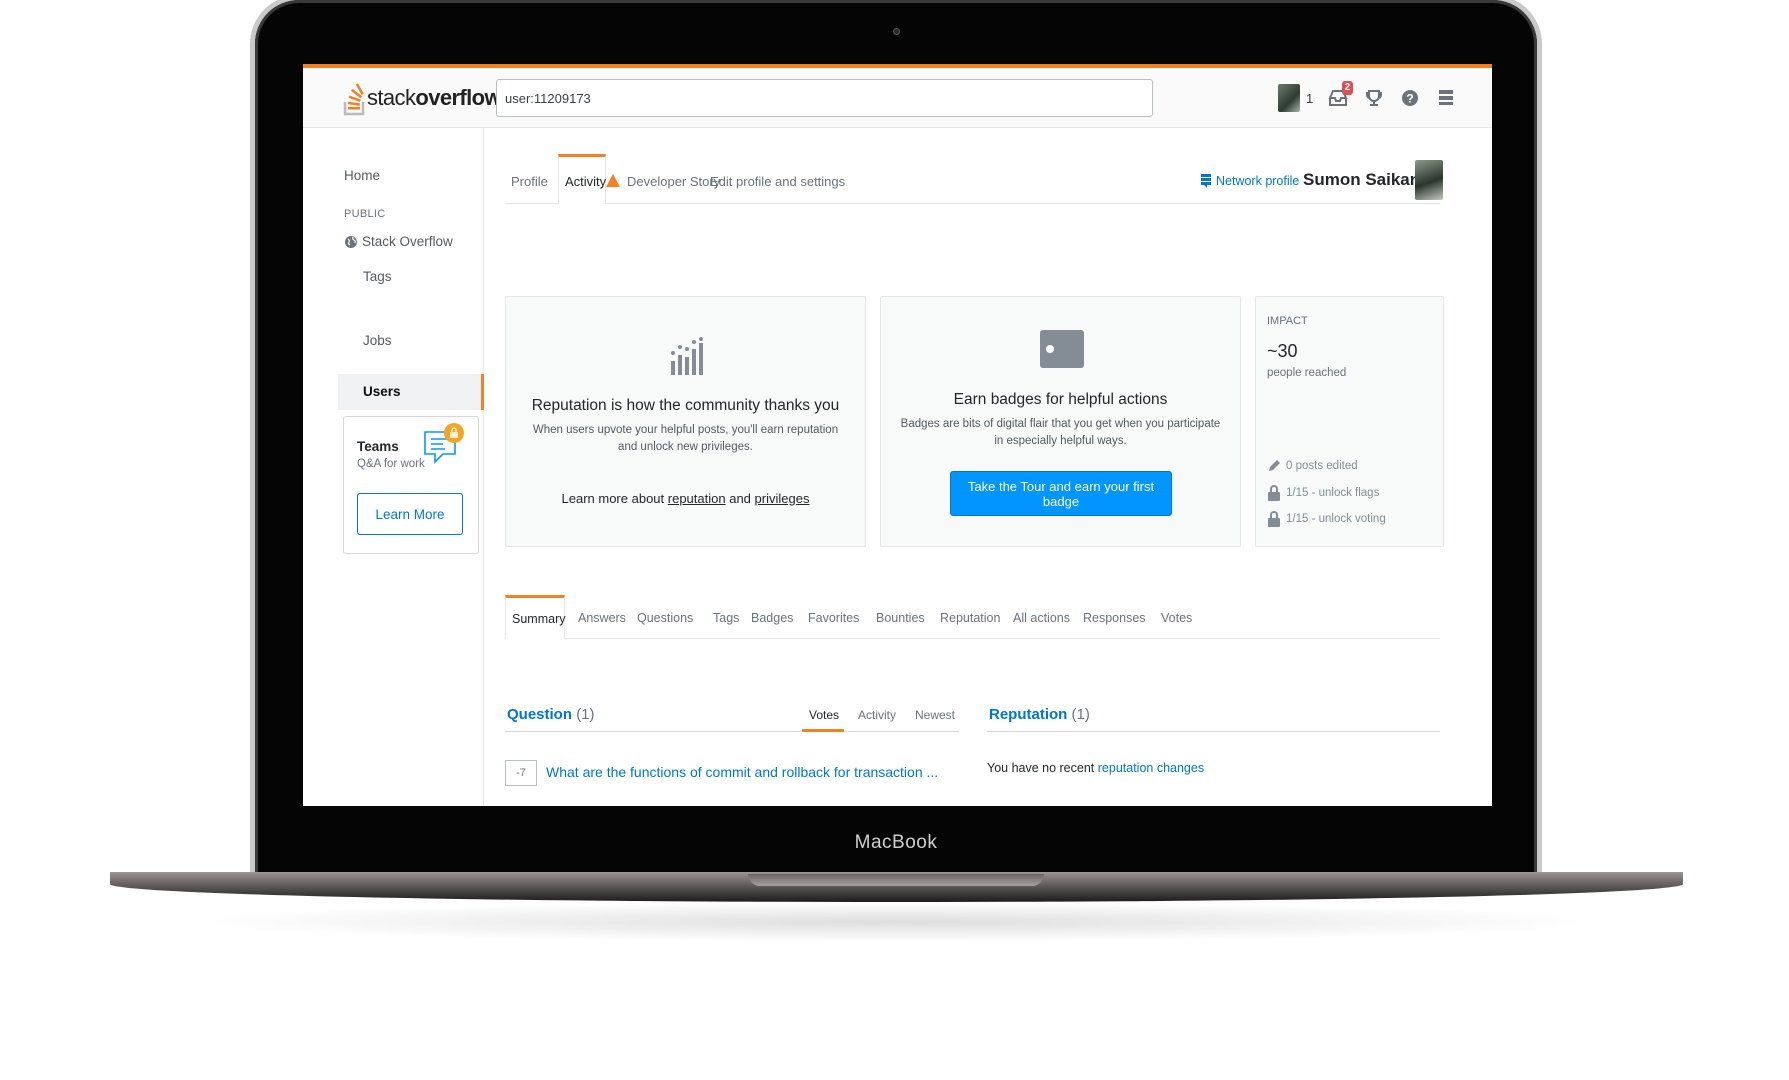  I want to click on top-bar: stackoverflow 1 2 ?, so click(897, 96).